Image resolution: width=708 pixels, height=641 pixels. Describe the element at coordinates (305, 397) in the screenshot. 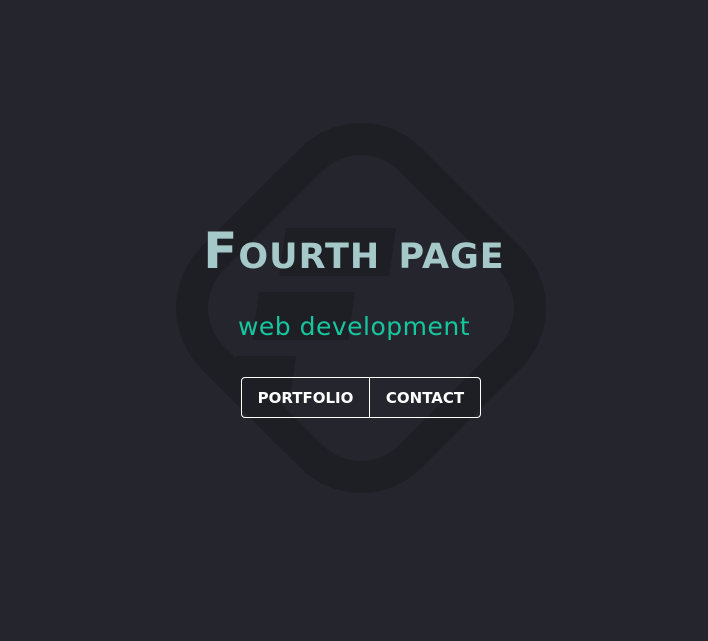

I see `portfolio-button: PORTFOLIO` at that location.